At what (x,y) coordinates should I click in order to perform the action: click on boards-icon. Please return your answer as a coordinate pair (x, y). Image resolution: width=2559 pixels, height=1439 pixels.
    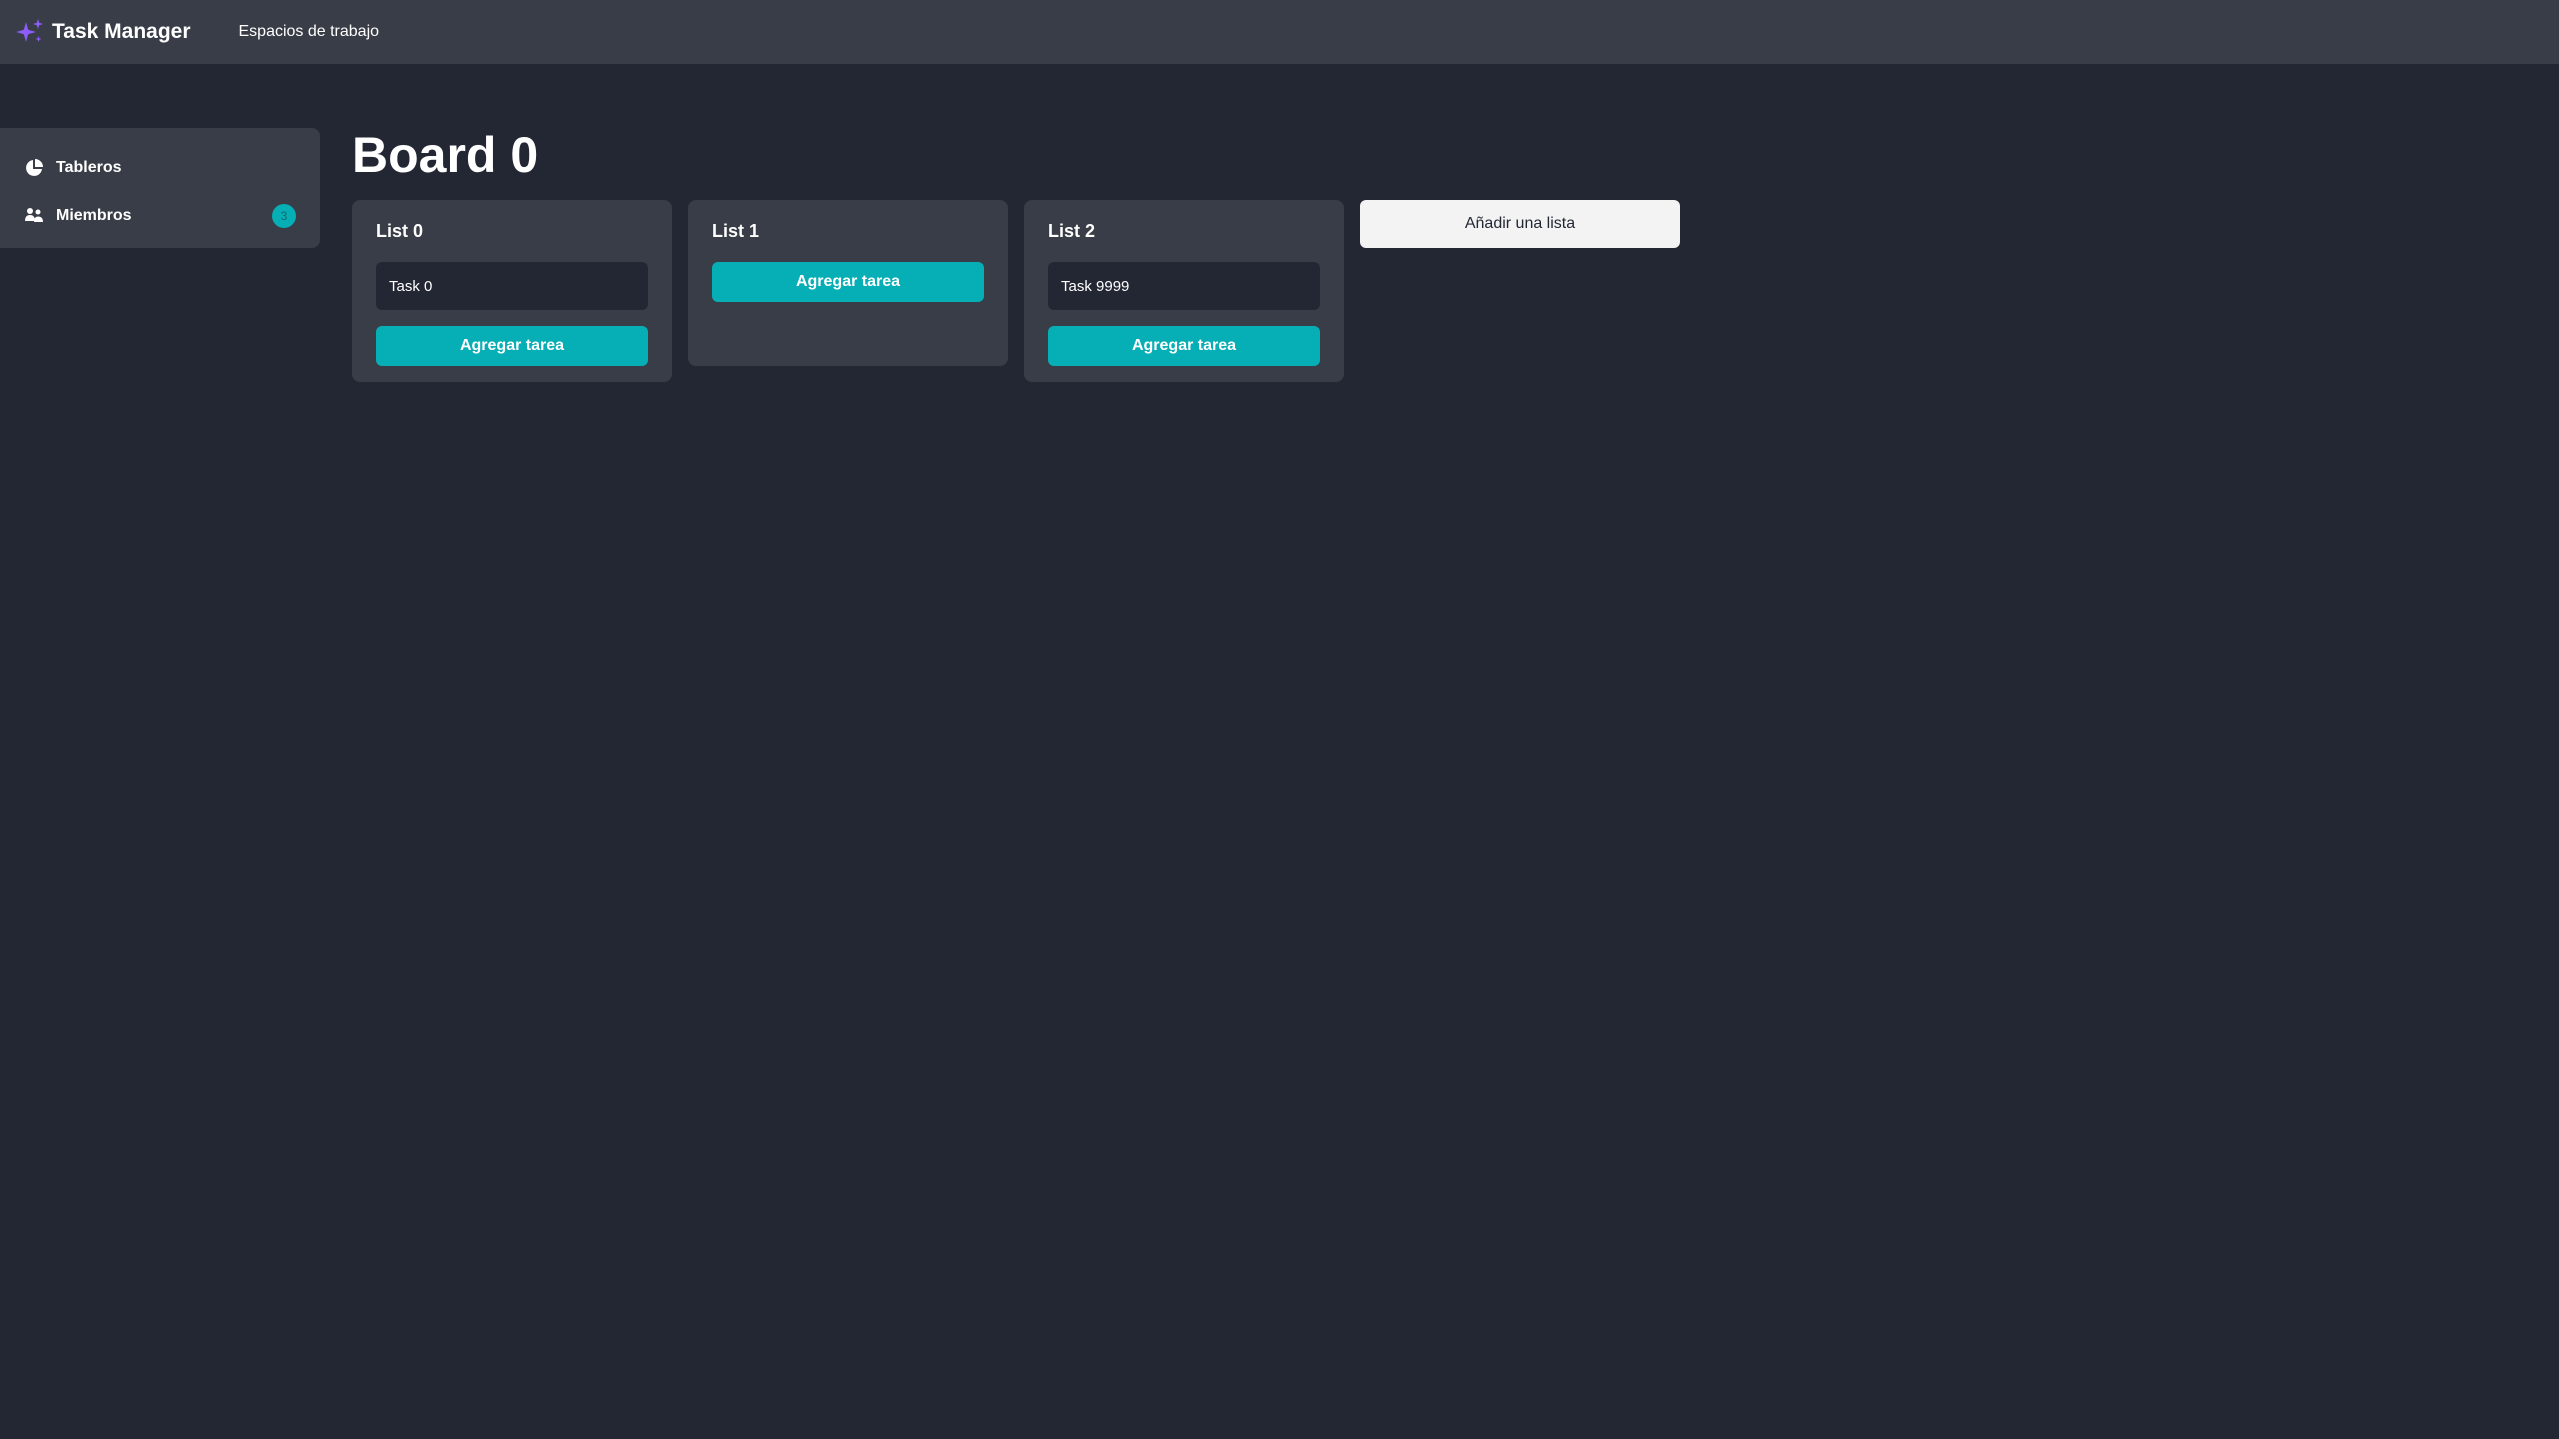
    Looking at the image, I should click on (34, 167).